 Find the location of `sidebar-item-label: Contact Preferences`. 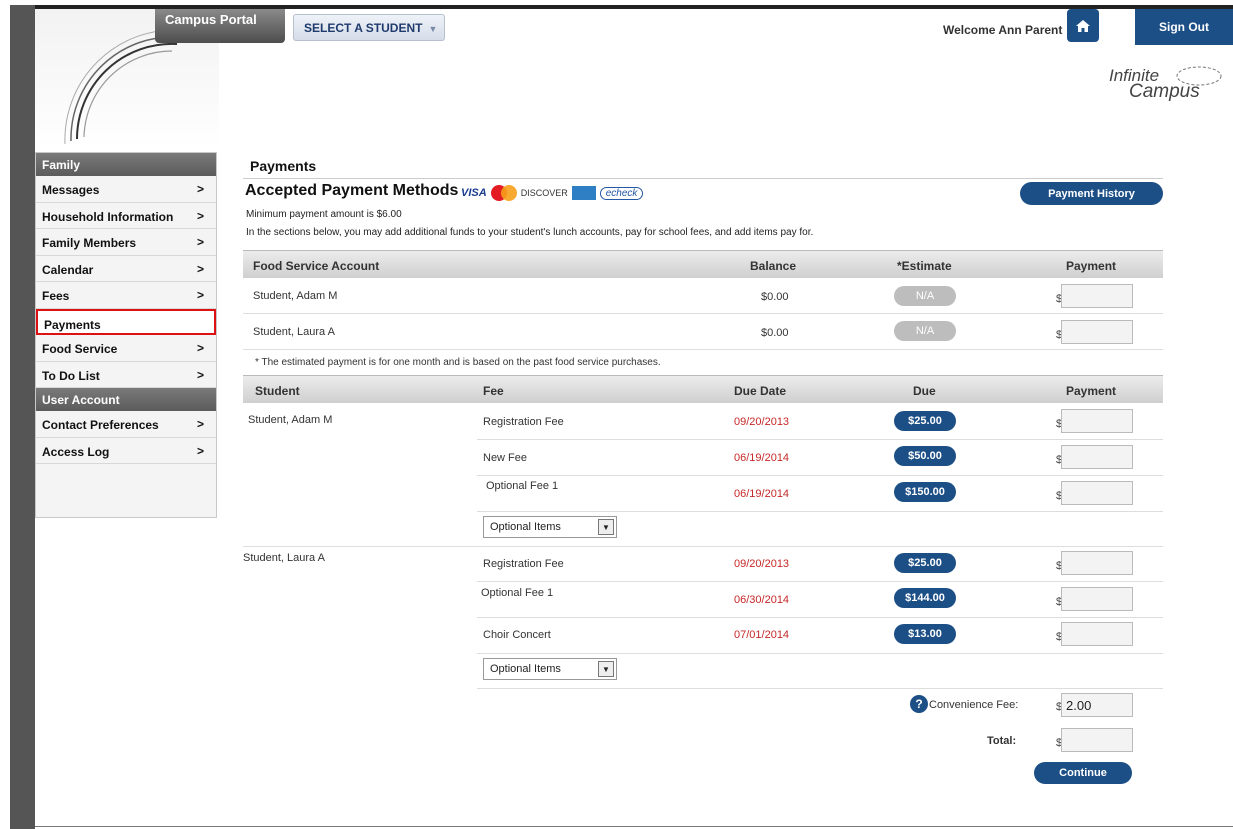

sidebar-item-label: Contact Preferences is located at coordinates (100, 425).